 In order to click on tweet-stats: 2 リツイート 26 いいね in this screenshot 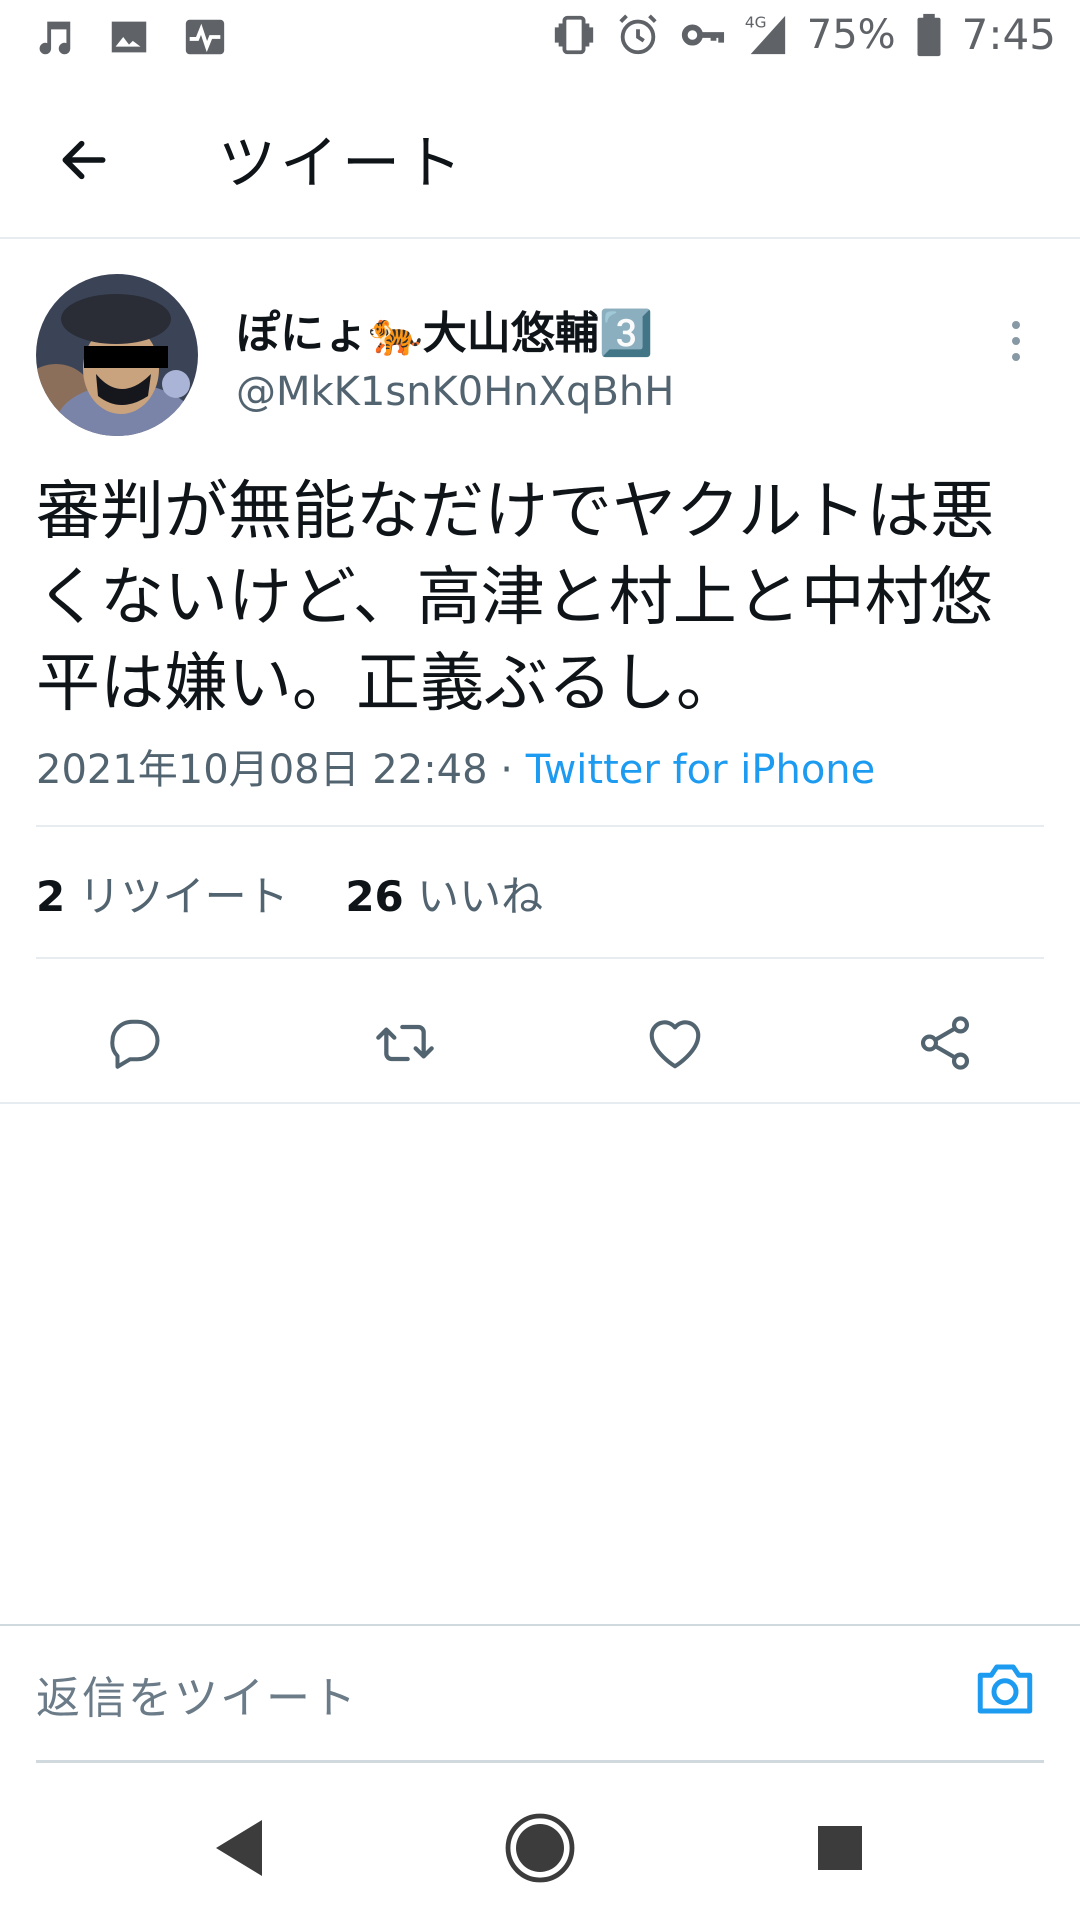, I will do `click(289, 893)`.